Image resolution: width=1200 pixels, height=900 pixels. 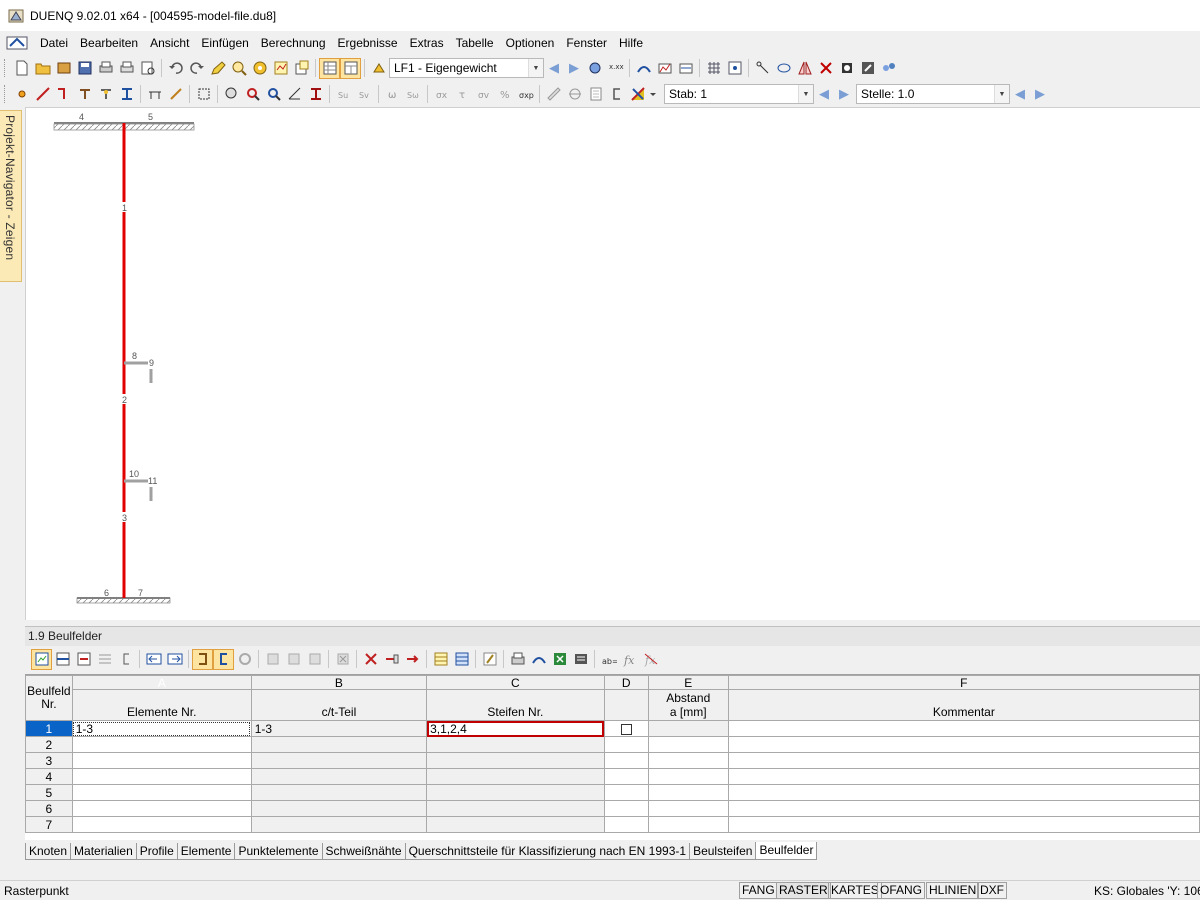 What do you see at coordinates (49, 744) in the screenshot?
I see `row-number: 2` at bounding box center [49, 744].